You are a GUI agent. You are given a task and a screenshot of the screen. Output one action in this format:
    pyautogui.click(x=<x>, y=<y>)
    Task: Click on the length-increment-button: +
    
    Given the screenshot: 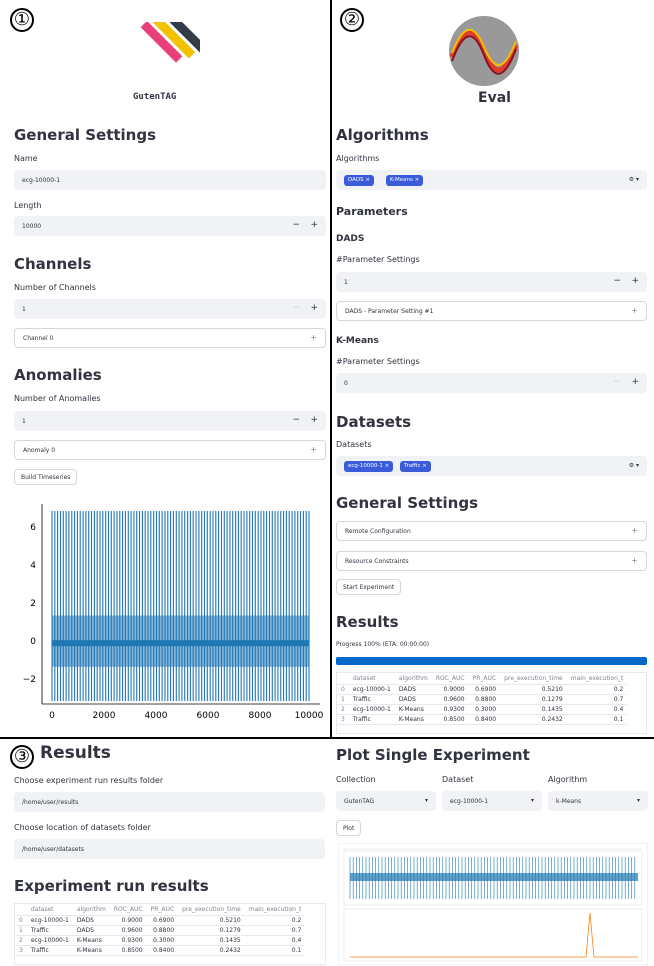 What is the action you would take?
    pyautogui.click(x=314, y=225)
    